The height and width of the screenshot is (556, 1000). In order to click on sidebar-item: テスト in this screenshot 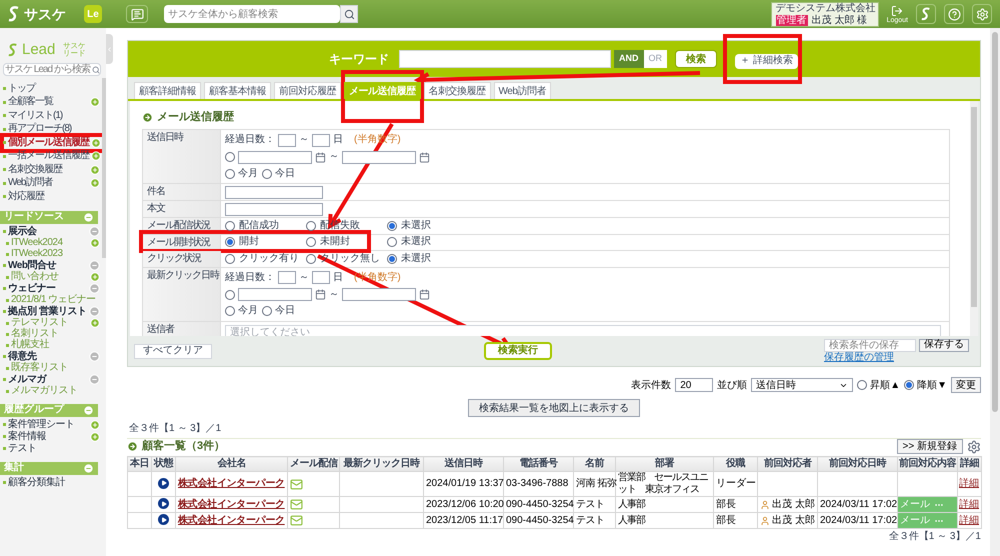, I will do `click(54, 448)`.